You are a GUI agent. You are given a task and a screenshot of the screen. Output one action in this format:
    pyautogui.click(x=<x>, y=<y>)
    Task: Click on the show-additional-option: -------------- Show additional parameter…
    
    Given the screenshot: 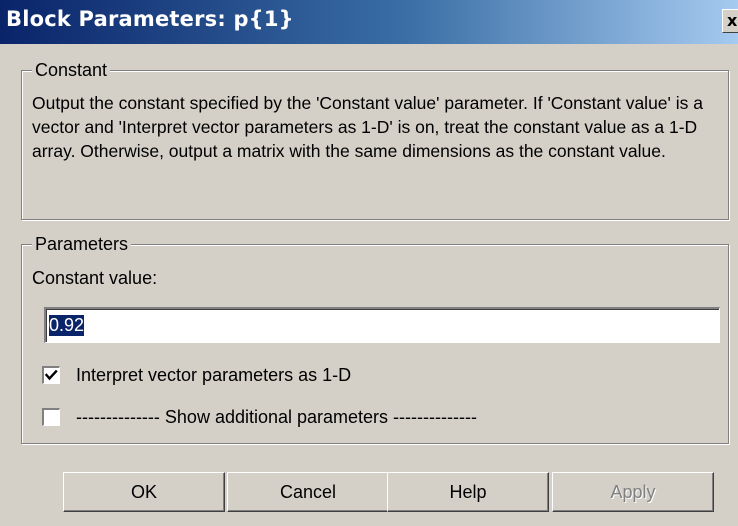 What is the action you would take?
    pyautogui.click(x=259, y=417)
    